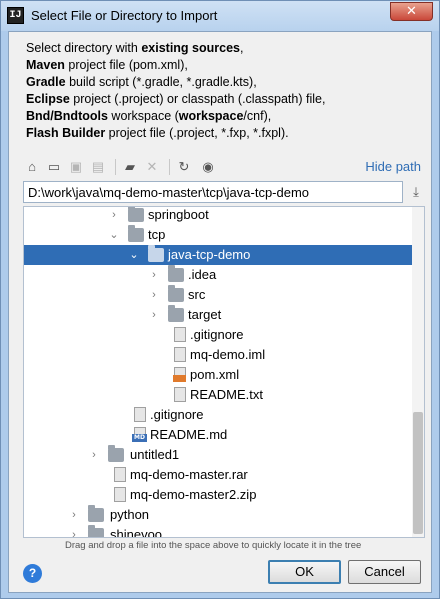 The height and width of the screenshot is (599, 440). Describe the element at coordinates (124, 15) in the screenshot. I see `window-title: Select File or Directory to Import` at that location.